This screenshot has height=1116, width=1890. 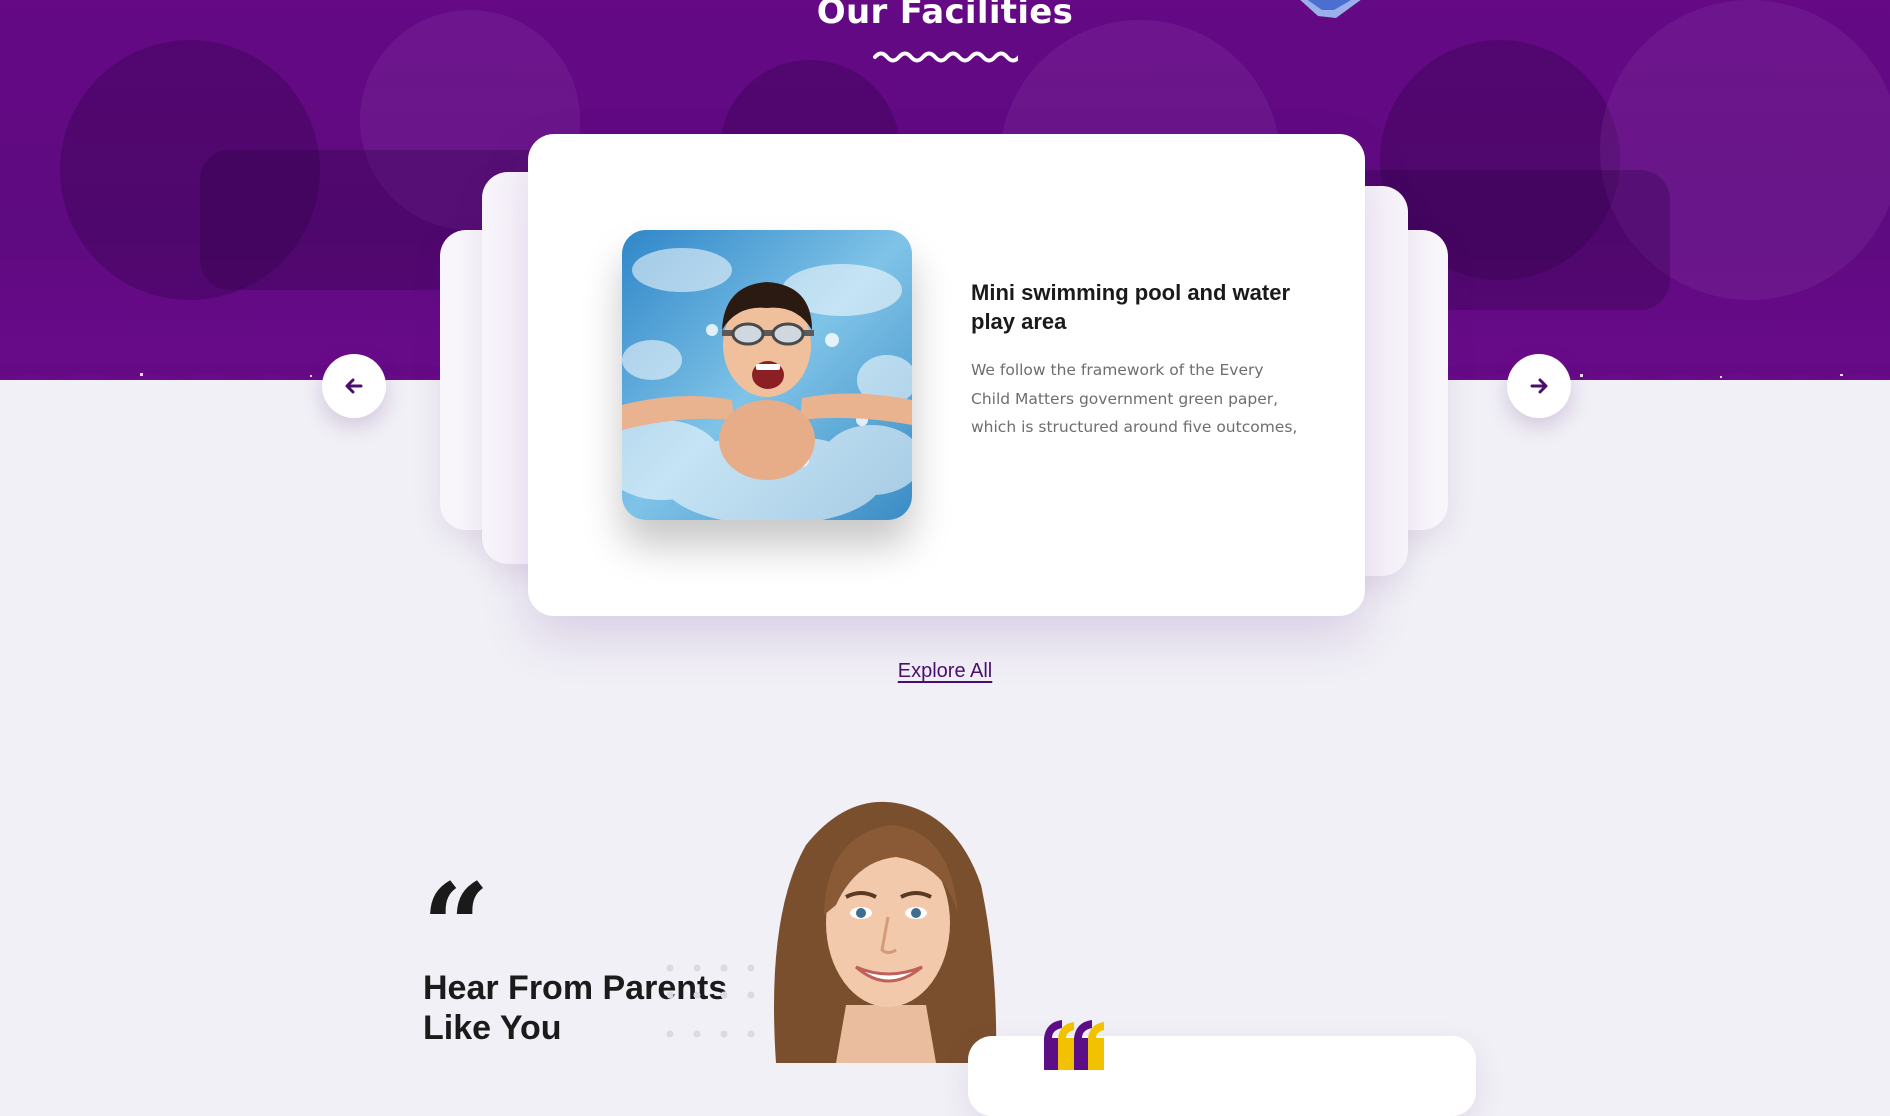 I want to click on section-title: Our Facilities, so click(x=945, y=16).